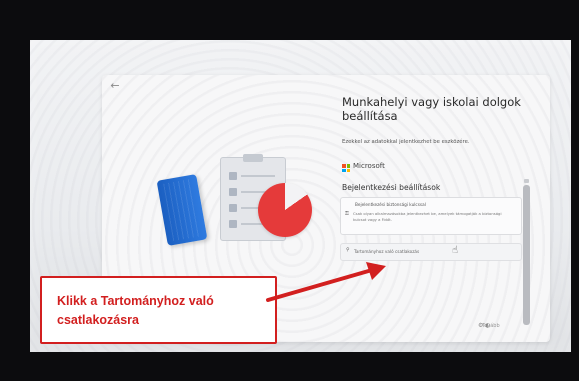  Describe the element at coordinates (431, 252) in the screenshot. I see `domain-join-option: ⚲ Tartományhoz való csatlakozás` at that location.